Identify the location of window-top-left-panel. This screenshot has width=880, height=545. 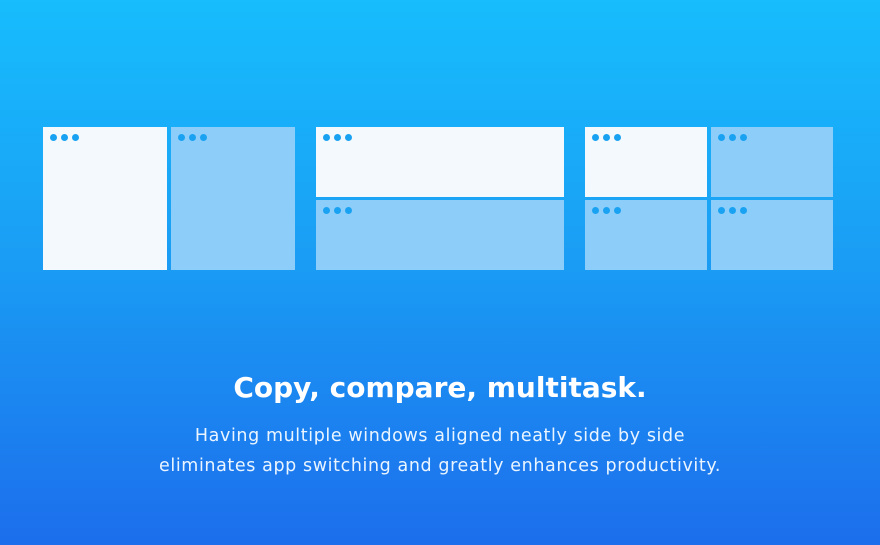
(646, 162).